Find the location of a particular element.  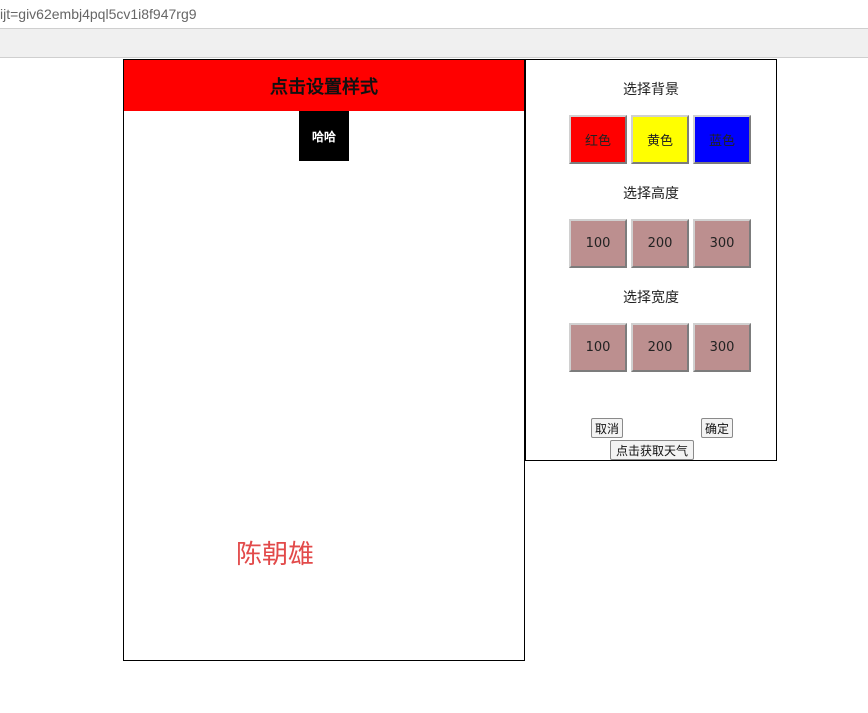

bg-yellow-button: 黄色 is located at coordinates (660, 139).